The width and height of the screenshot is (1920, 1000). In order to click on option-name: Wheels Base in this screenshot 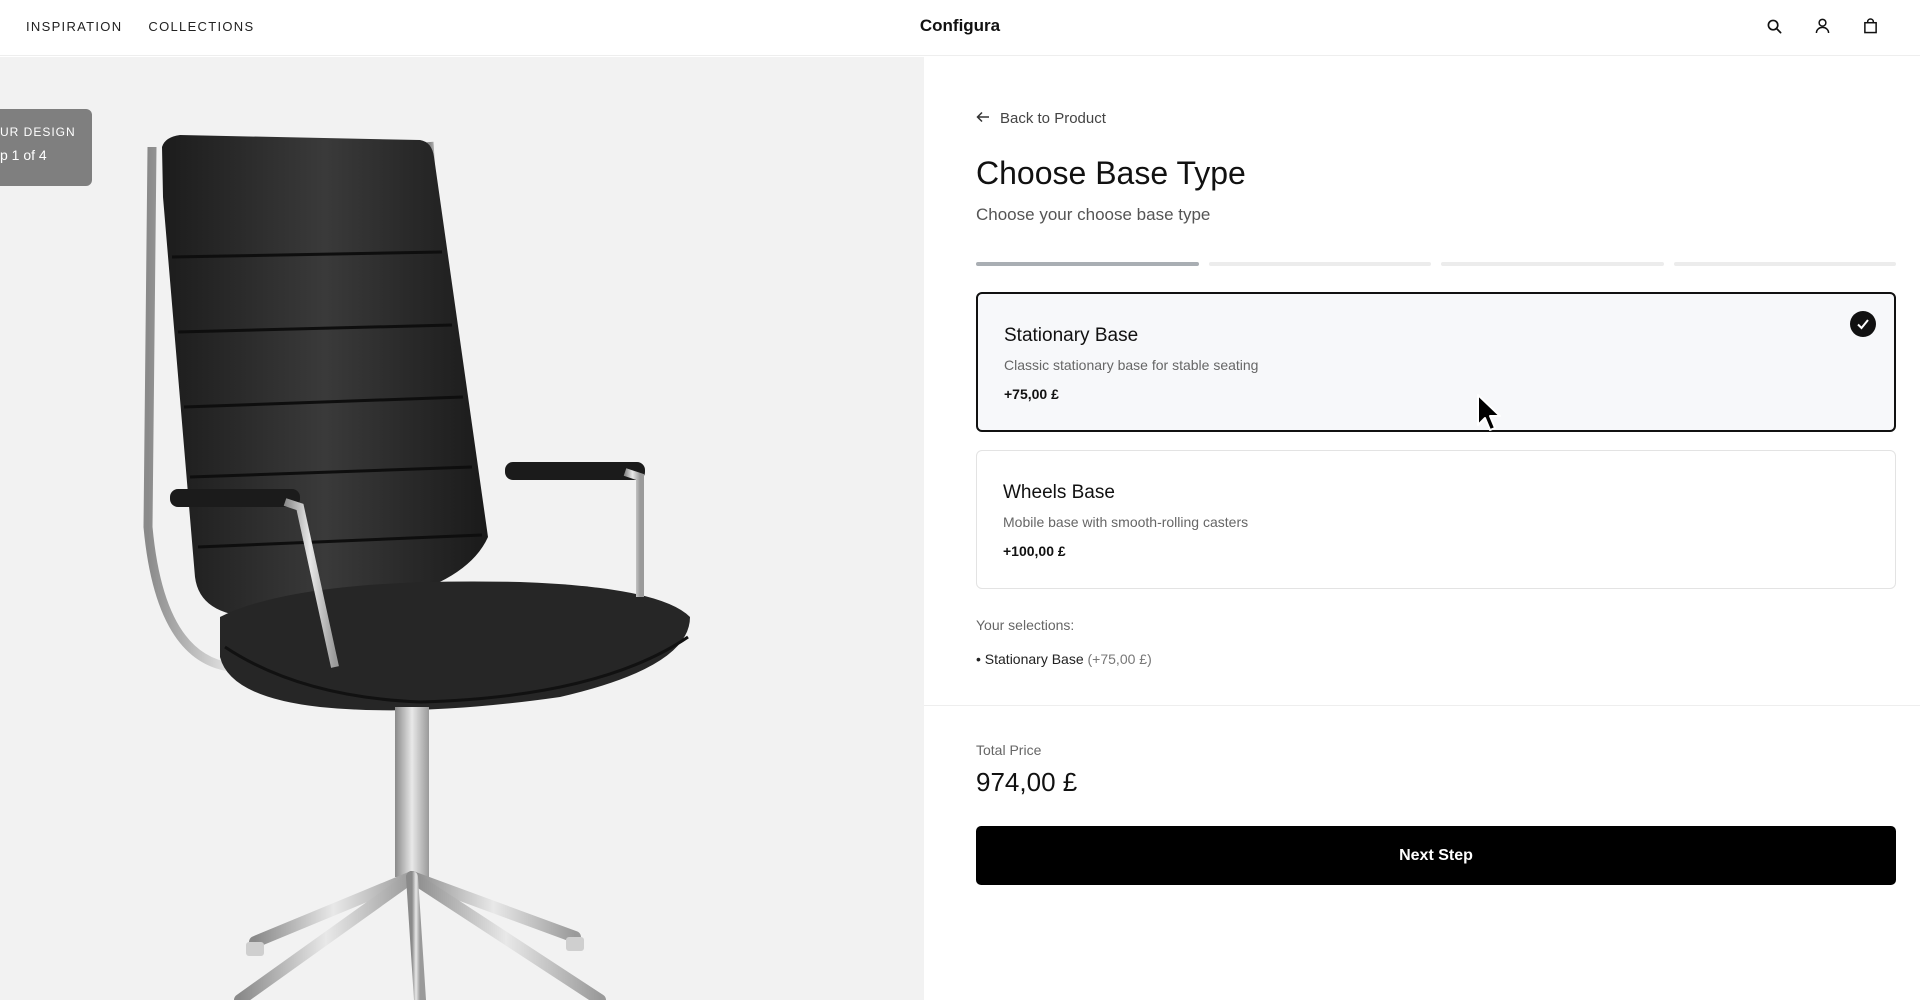, I will do `click(1059, 492)`.